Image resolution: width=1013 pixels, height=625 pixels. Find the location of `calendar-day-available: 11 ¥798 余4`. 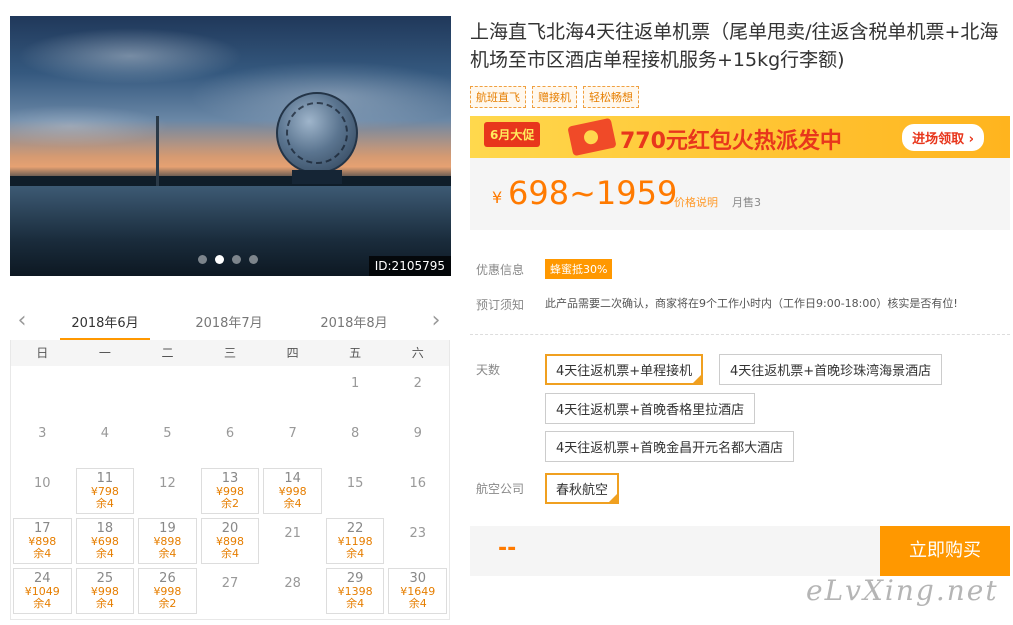

calendar-day-available: 11 ¥798 余4 is located at coordinates (105, 491).